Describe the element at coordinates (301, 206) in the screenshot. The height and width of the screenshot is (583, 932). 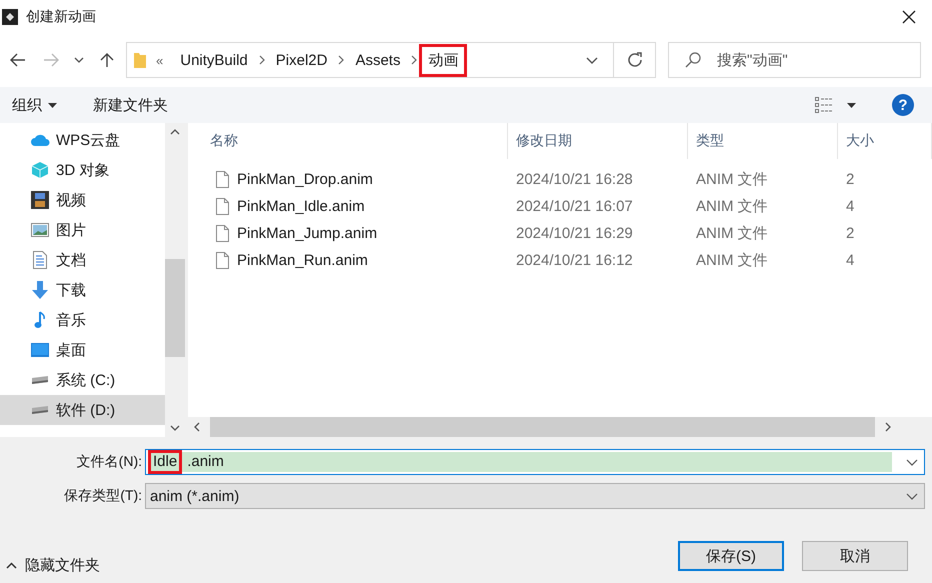
I see `file-name: PinkMan_Idle.anim` at that location.